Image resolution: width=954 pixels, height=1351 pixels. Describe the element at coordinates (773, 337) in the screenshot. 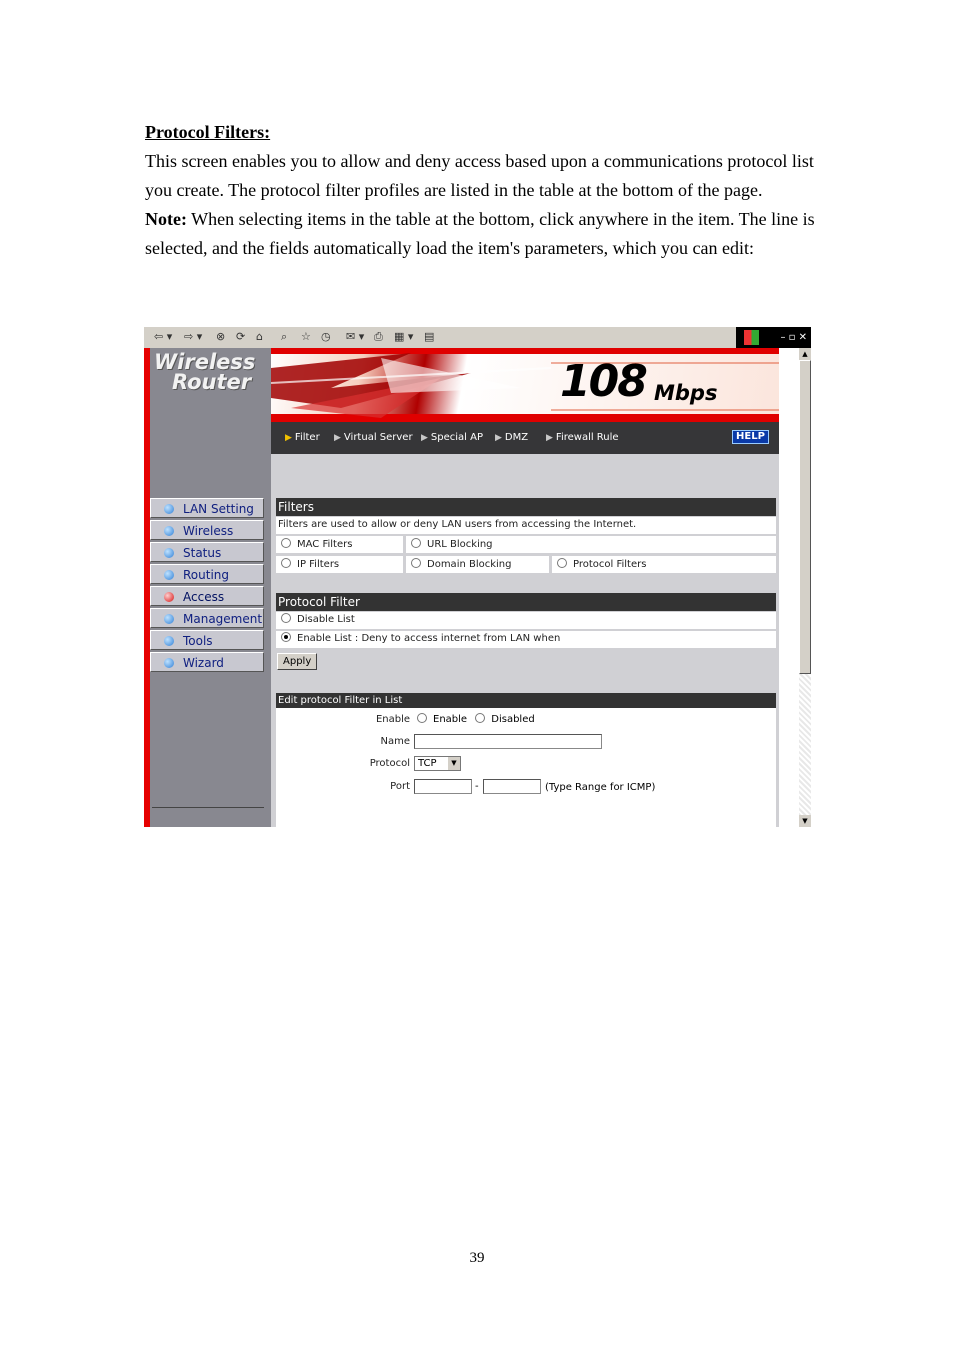

I see `windows-logo: – ▫ ✕` at that location.